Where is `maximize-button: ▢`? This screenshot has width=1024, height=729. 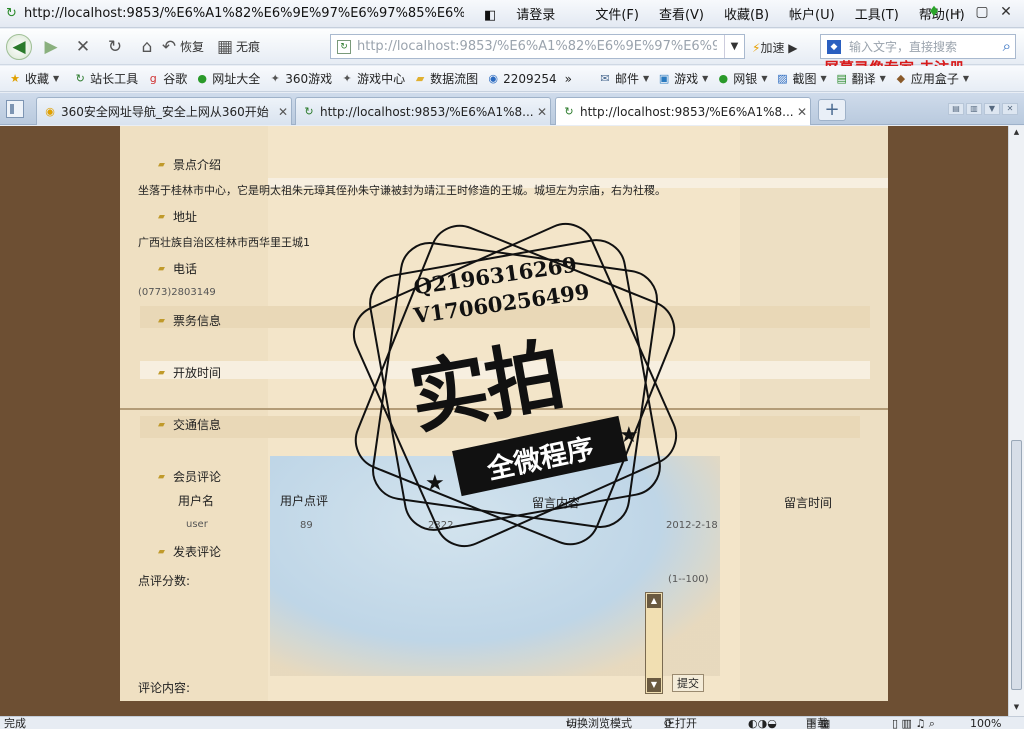
maximize-button: ▢ is located at coordinates (982, 12).